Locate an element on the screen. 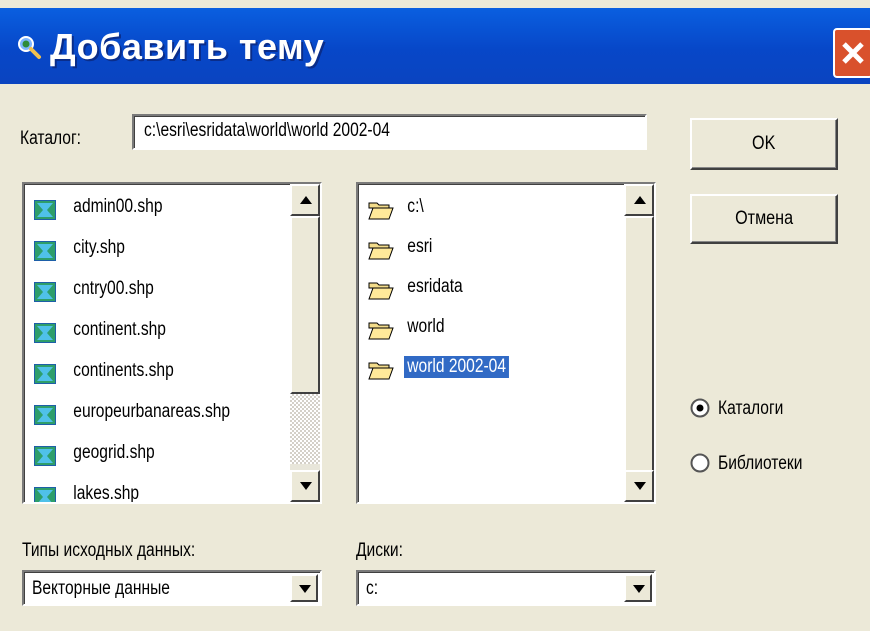 The height and width of the screenshot is (631, 870). cancel-button: Отмена is located at coordinates (764, 219).